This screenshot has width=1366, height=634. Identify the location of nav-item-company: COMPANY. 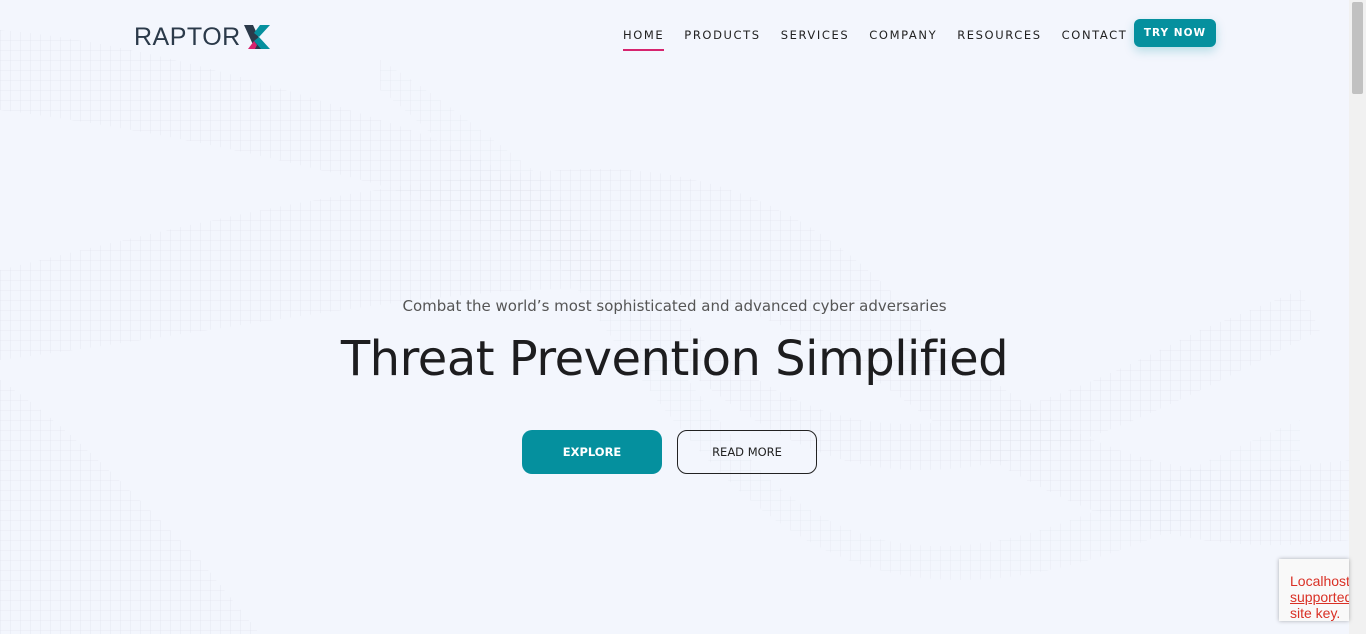
(903, 39).